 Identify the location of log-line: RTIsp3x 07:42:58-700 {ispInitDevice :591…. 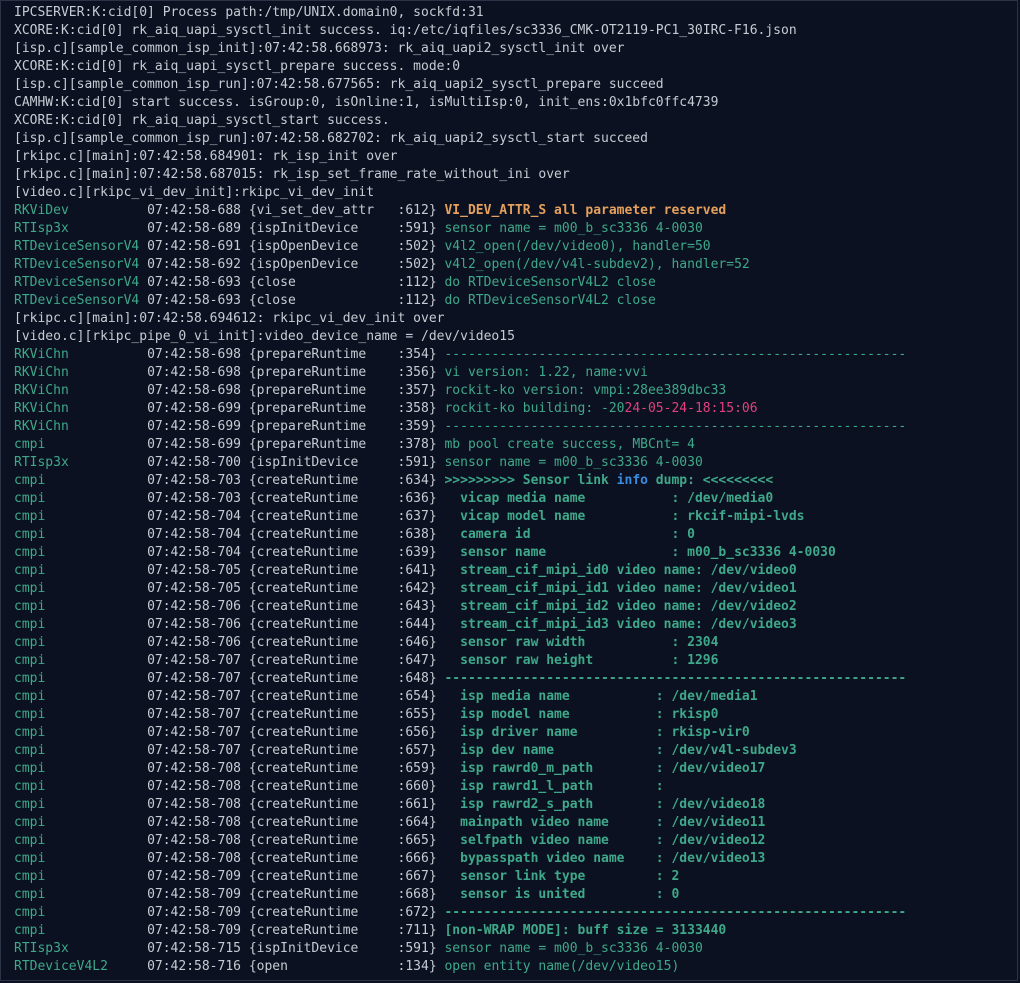
(515, 463).